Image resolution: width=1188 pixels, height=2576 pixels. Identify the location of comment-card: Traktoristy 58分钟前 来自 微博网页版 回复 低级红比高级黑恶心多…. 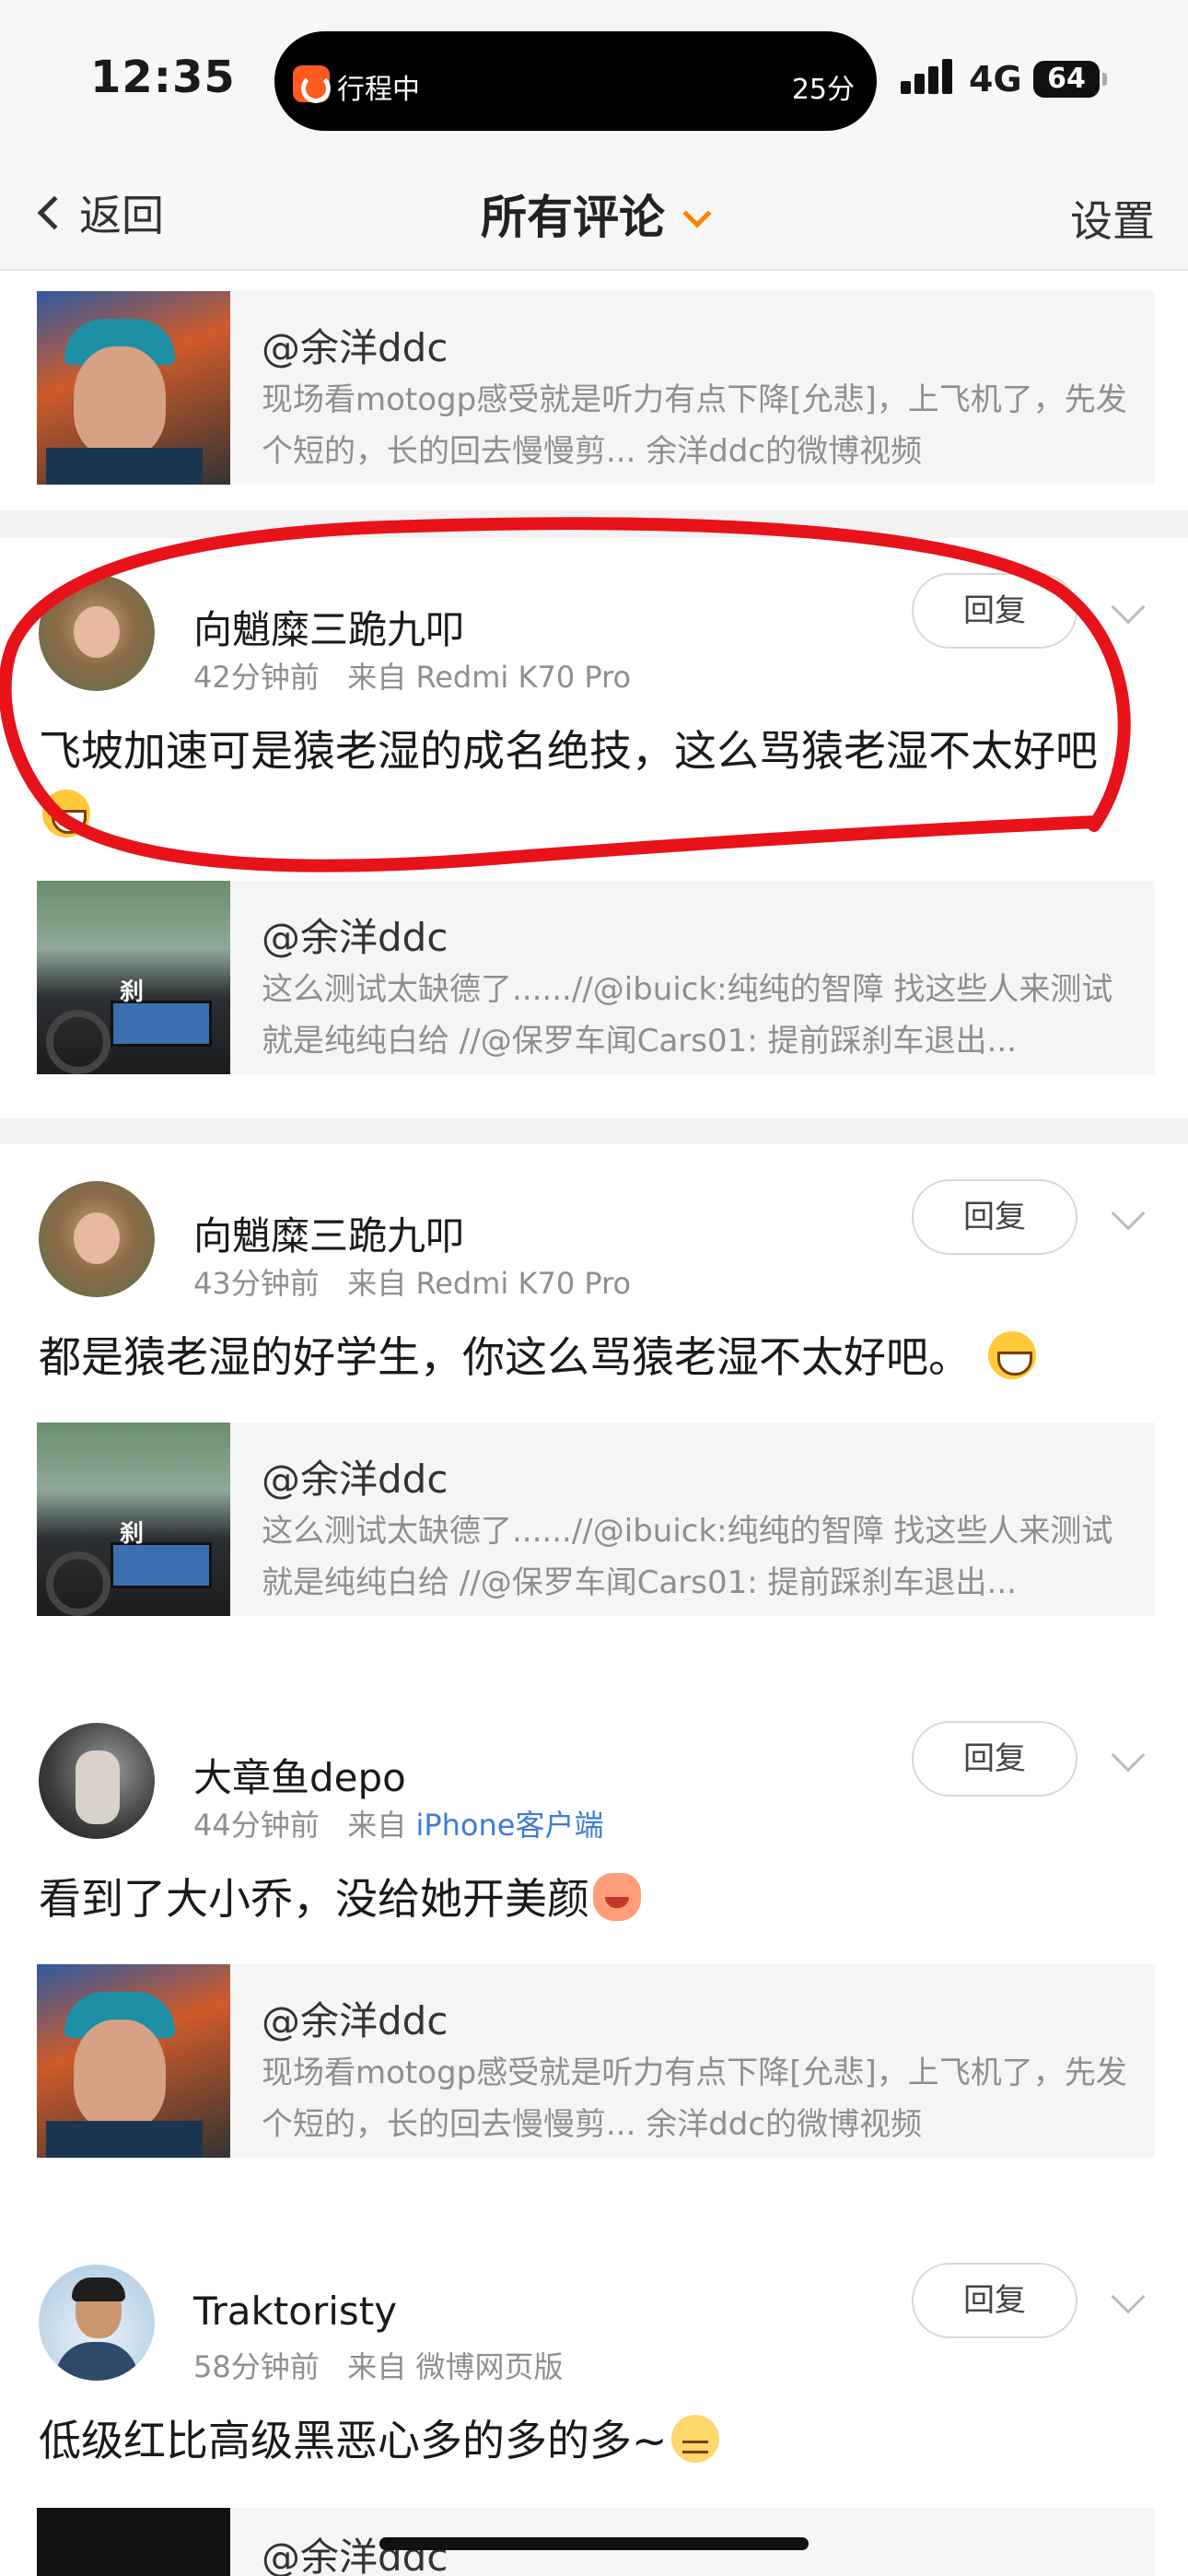
(594, 2402).